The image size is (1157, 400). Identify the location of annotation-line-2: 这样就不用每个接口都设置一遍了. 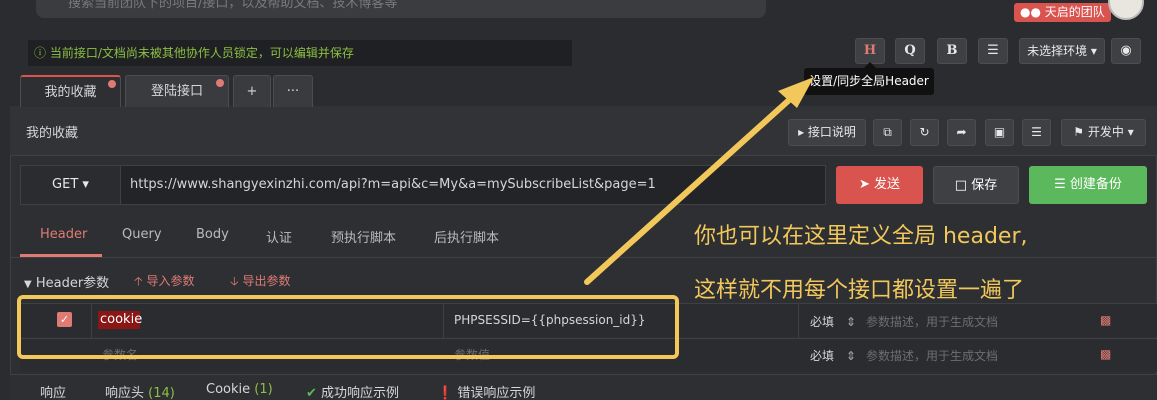
(859, 290).